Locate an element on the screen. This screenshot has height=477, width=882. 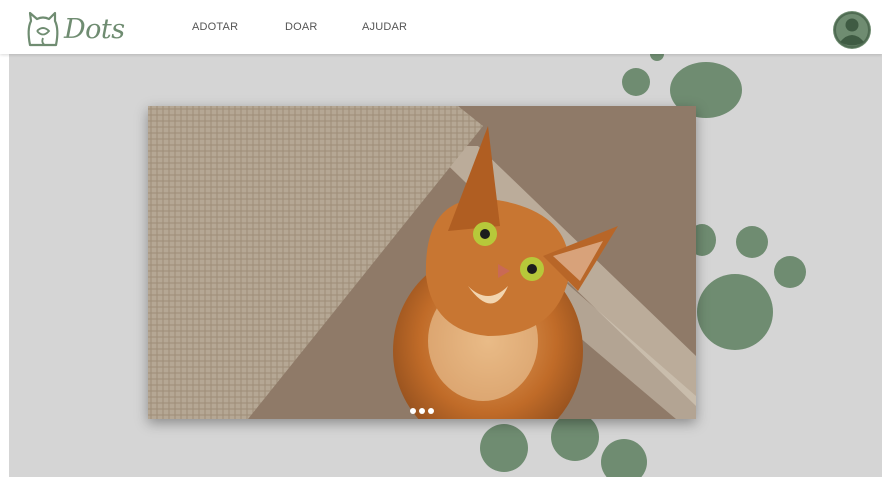
user-avatar-button is located at coordinates (852, 30).